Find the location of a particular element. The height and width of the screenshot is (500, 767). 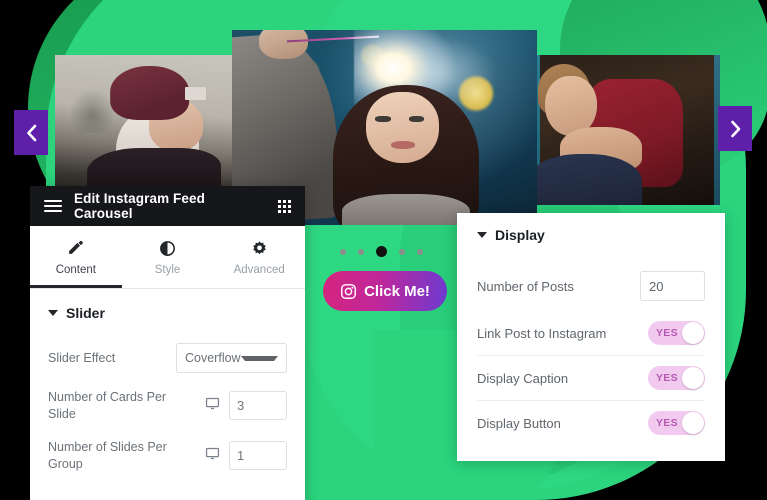

tab-content-label: Content is located at coordinates (75, 270).